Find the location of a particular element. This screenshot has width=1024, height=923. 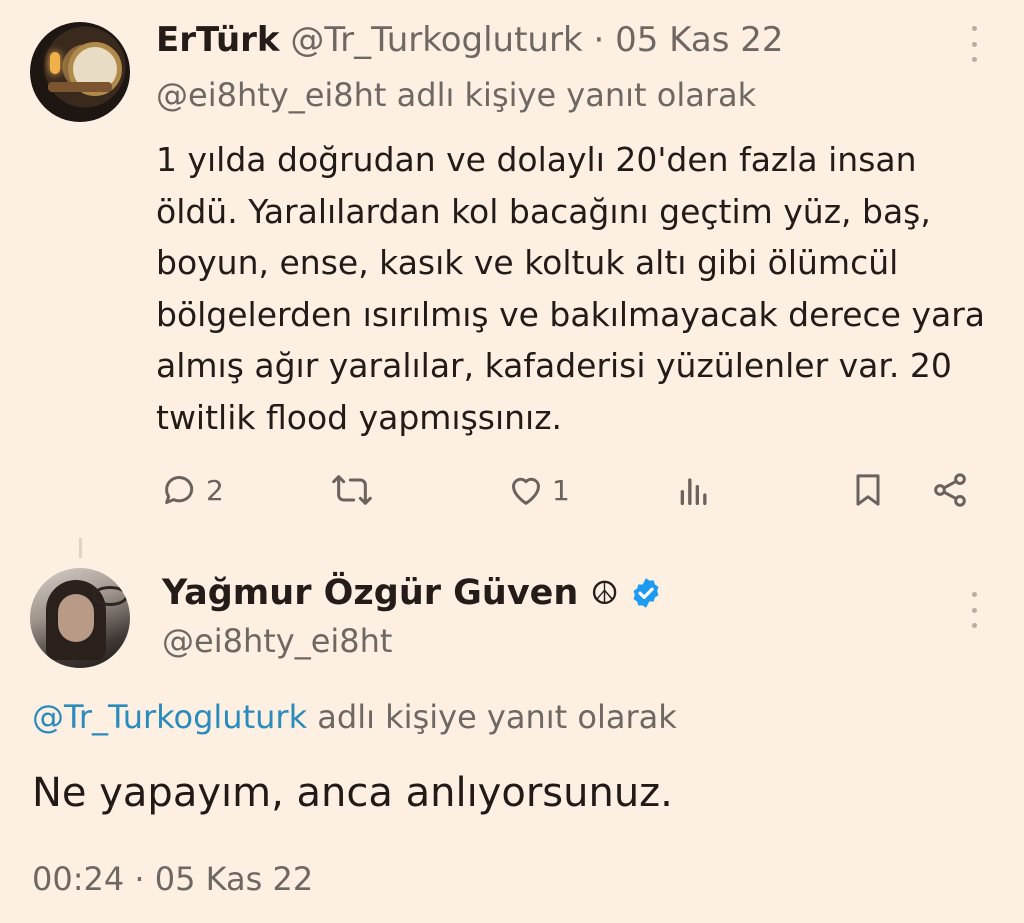

bookmark-button is located at coordinates (868, 490).